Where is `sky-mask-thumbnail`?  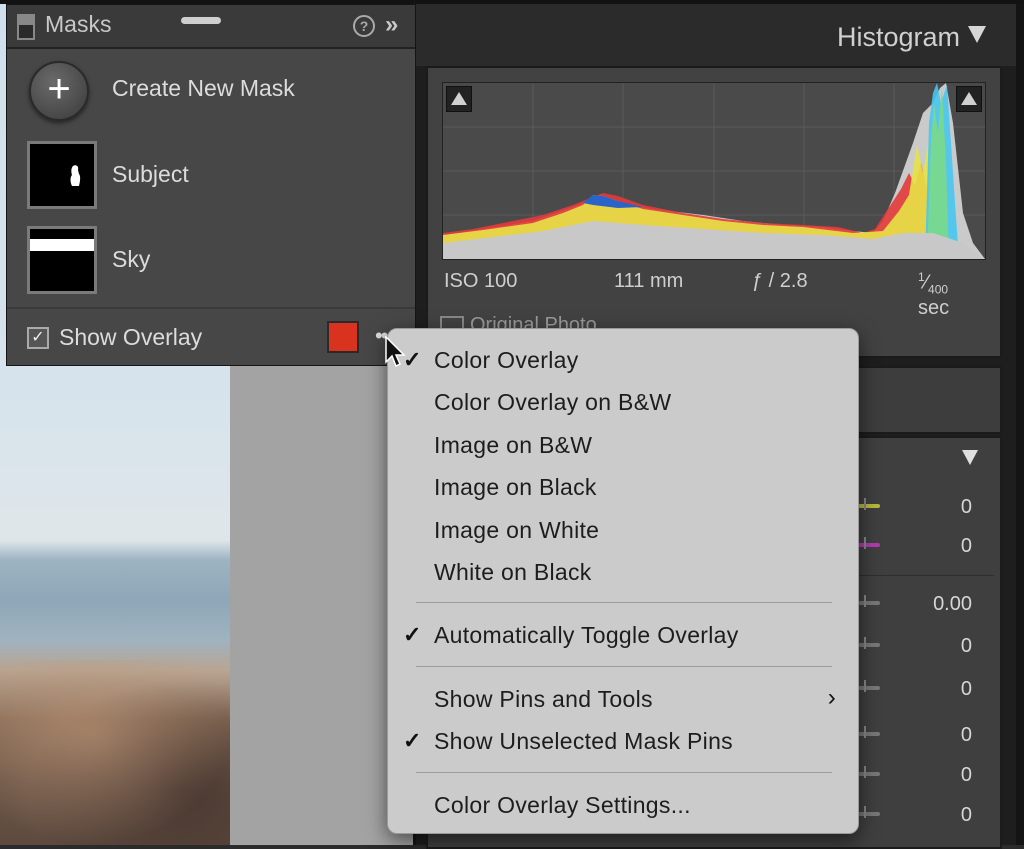
sky-mask-thumbnail is located at coordinates (62, 260).